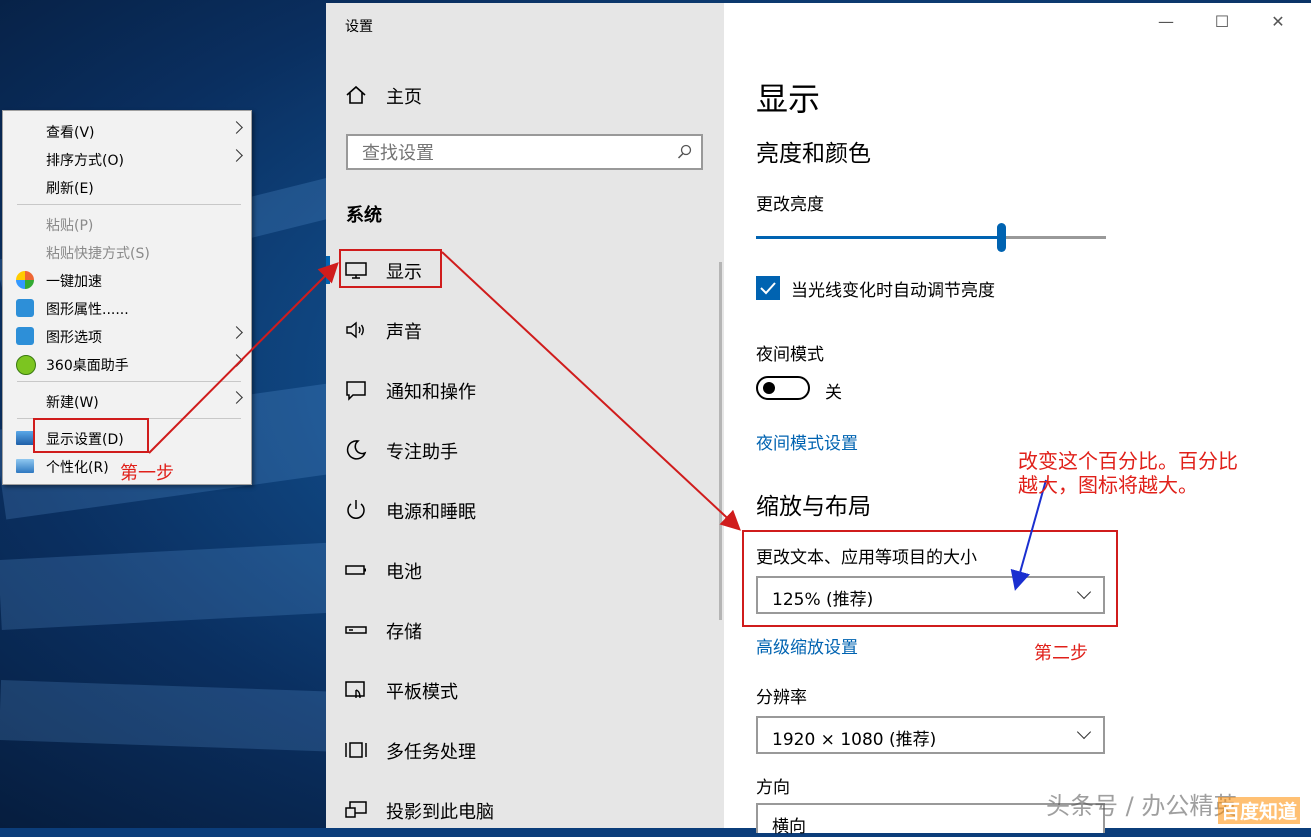  What do you see at coordinates (147, 473) in the screenshot?
I see `step1-label: 第一步` at bounding box center [147, 473].